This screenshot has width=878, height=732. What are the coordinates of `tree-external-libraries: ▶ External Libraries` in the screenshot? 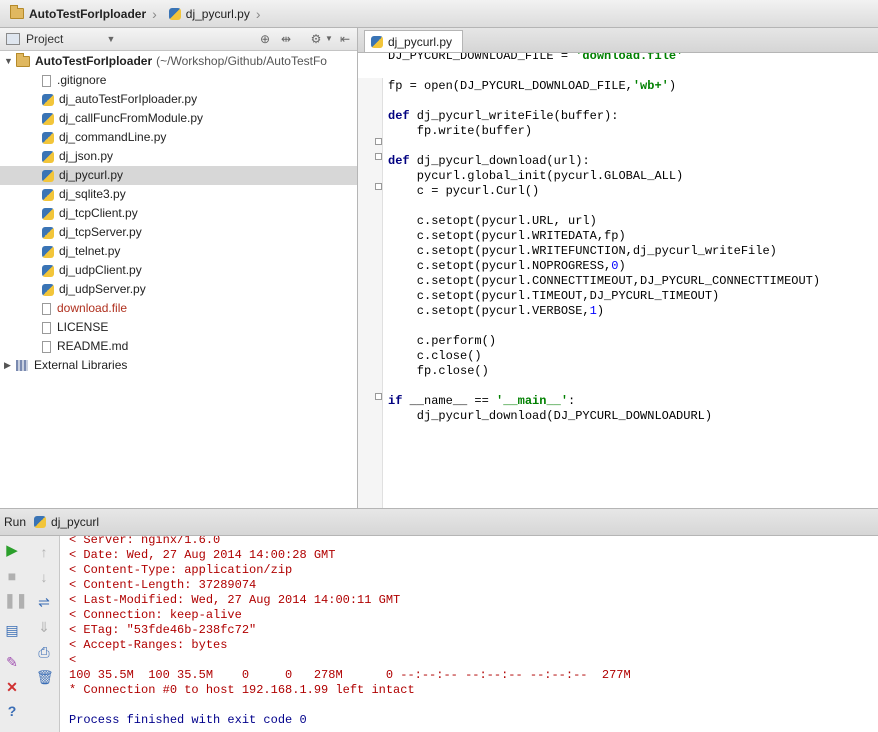 It's located at (178, 365).